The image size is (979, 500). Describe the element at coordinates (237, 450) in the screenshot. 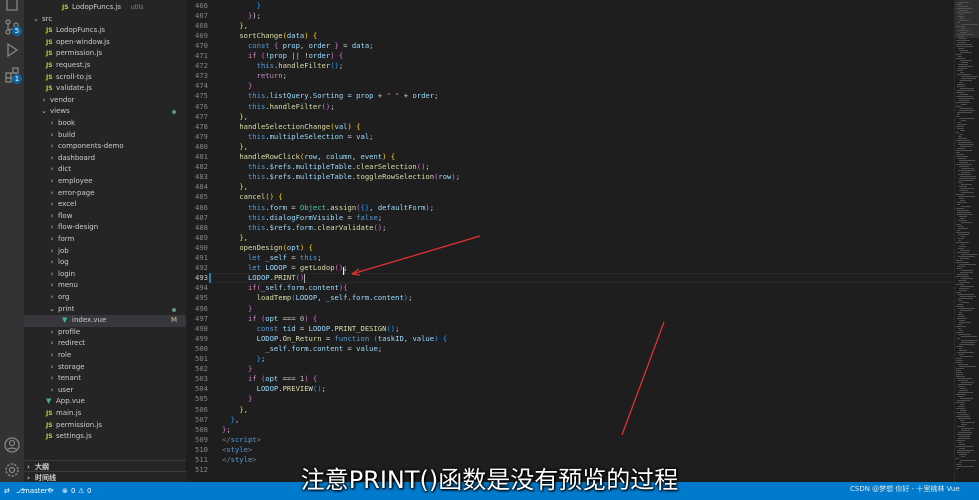

I see `code-line: <style>` at that location.